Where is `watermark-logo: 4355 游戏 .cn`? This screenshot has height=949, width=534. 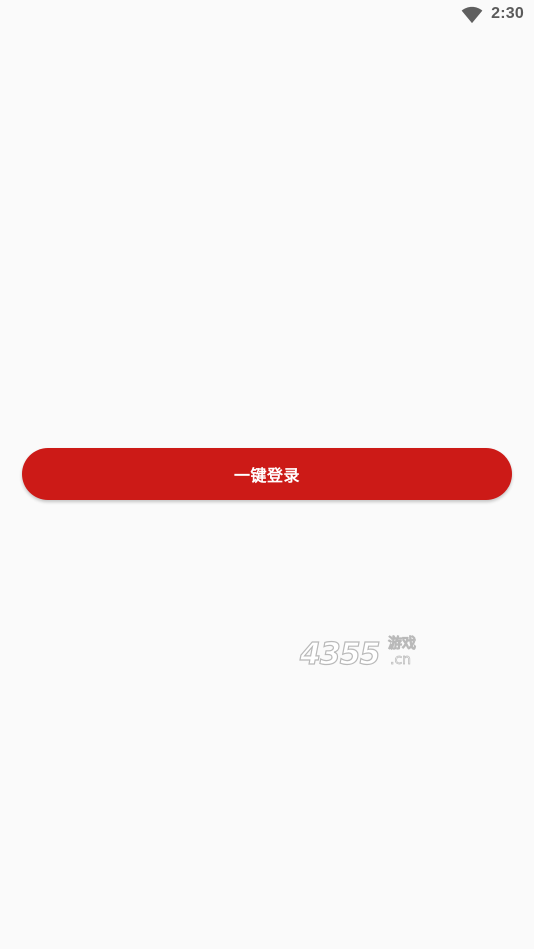 watermark-logo: 4355 游戏 .cn is located at coordinates (357, 653).